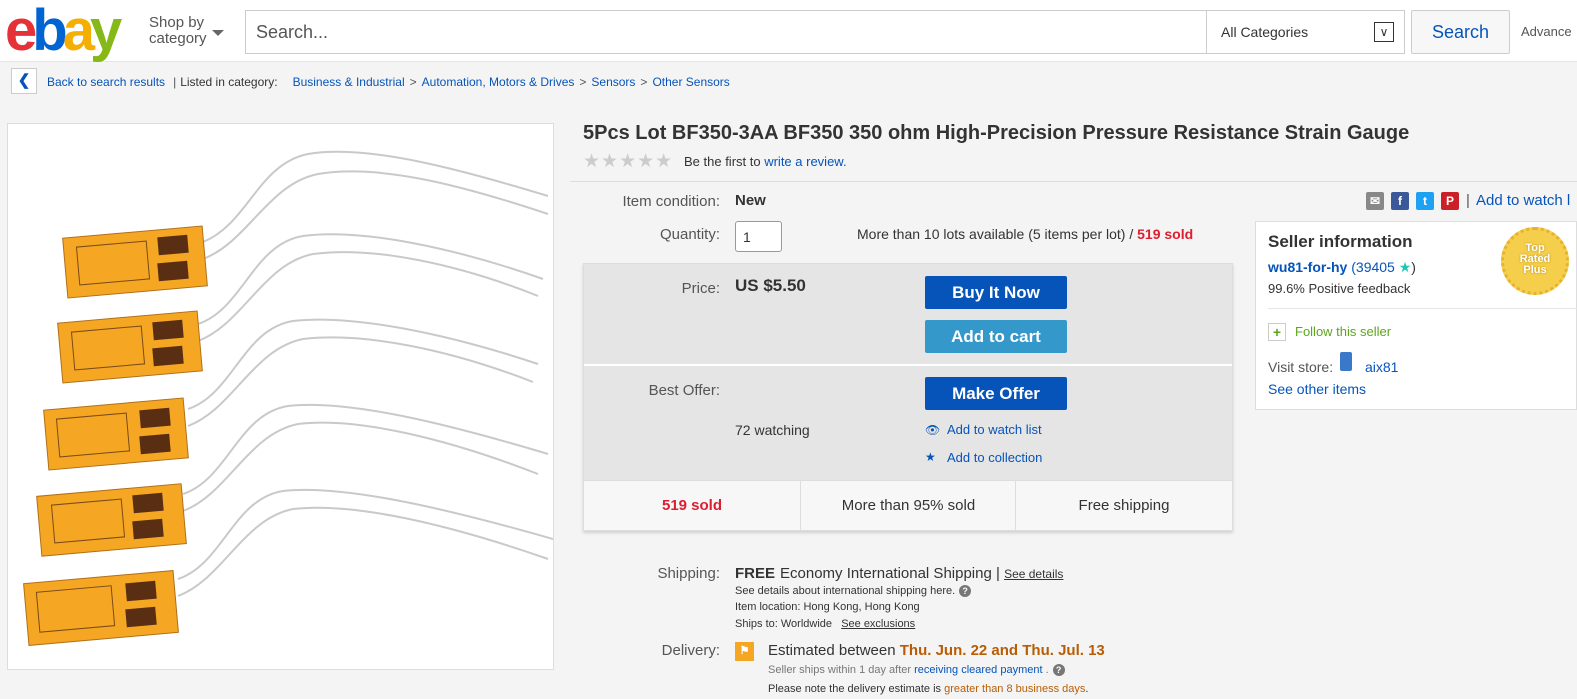 The image size is (1577, 699). What do you see at coordinates (684, 390) in the screenshot?
I see `best-offer-label: Best Offer:` at bounding box center [684, 390].